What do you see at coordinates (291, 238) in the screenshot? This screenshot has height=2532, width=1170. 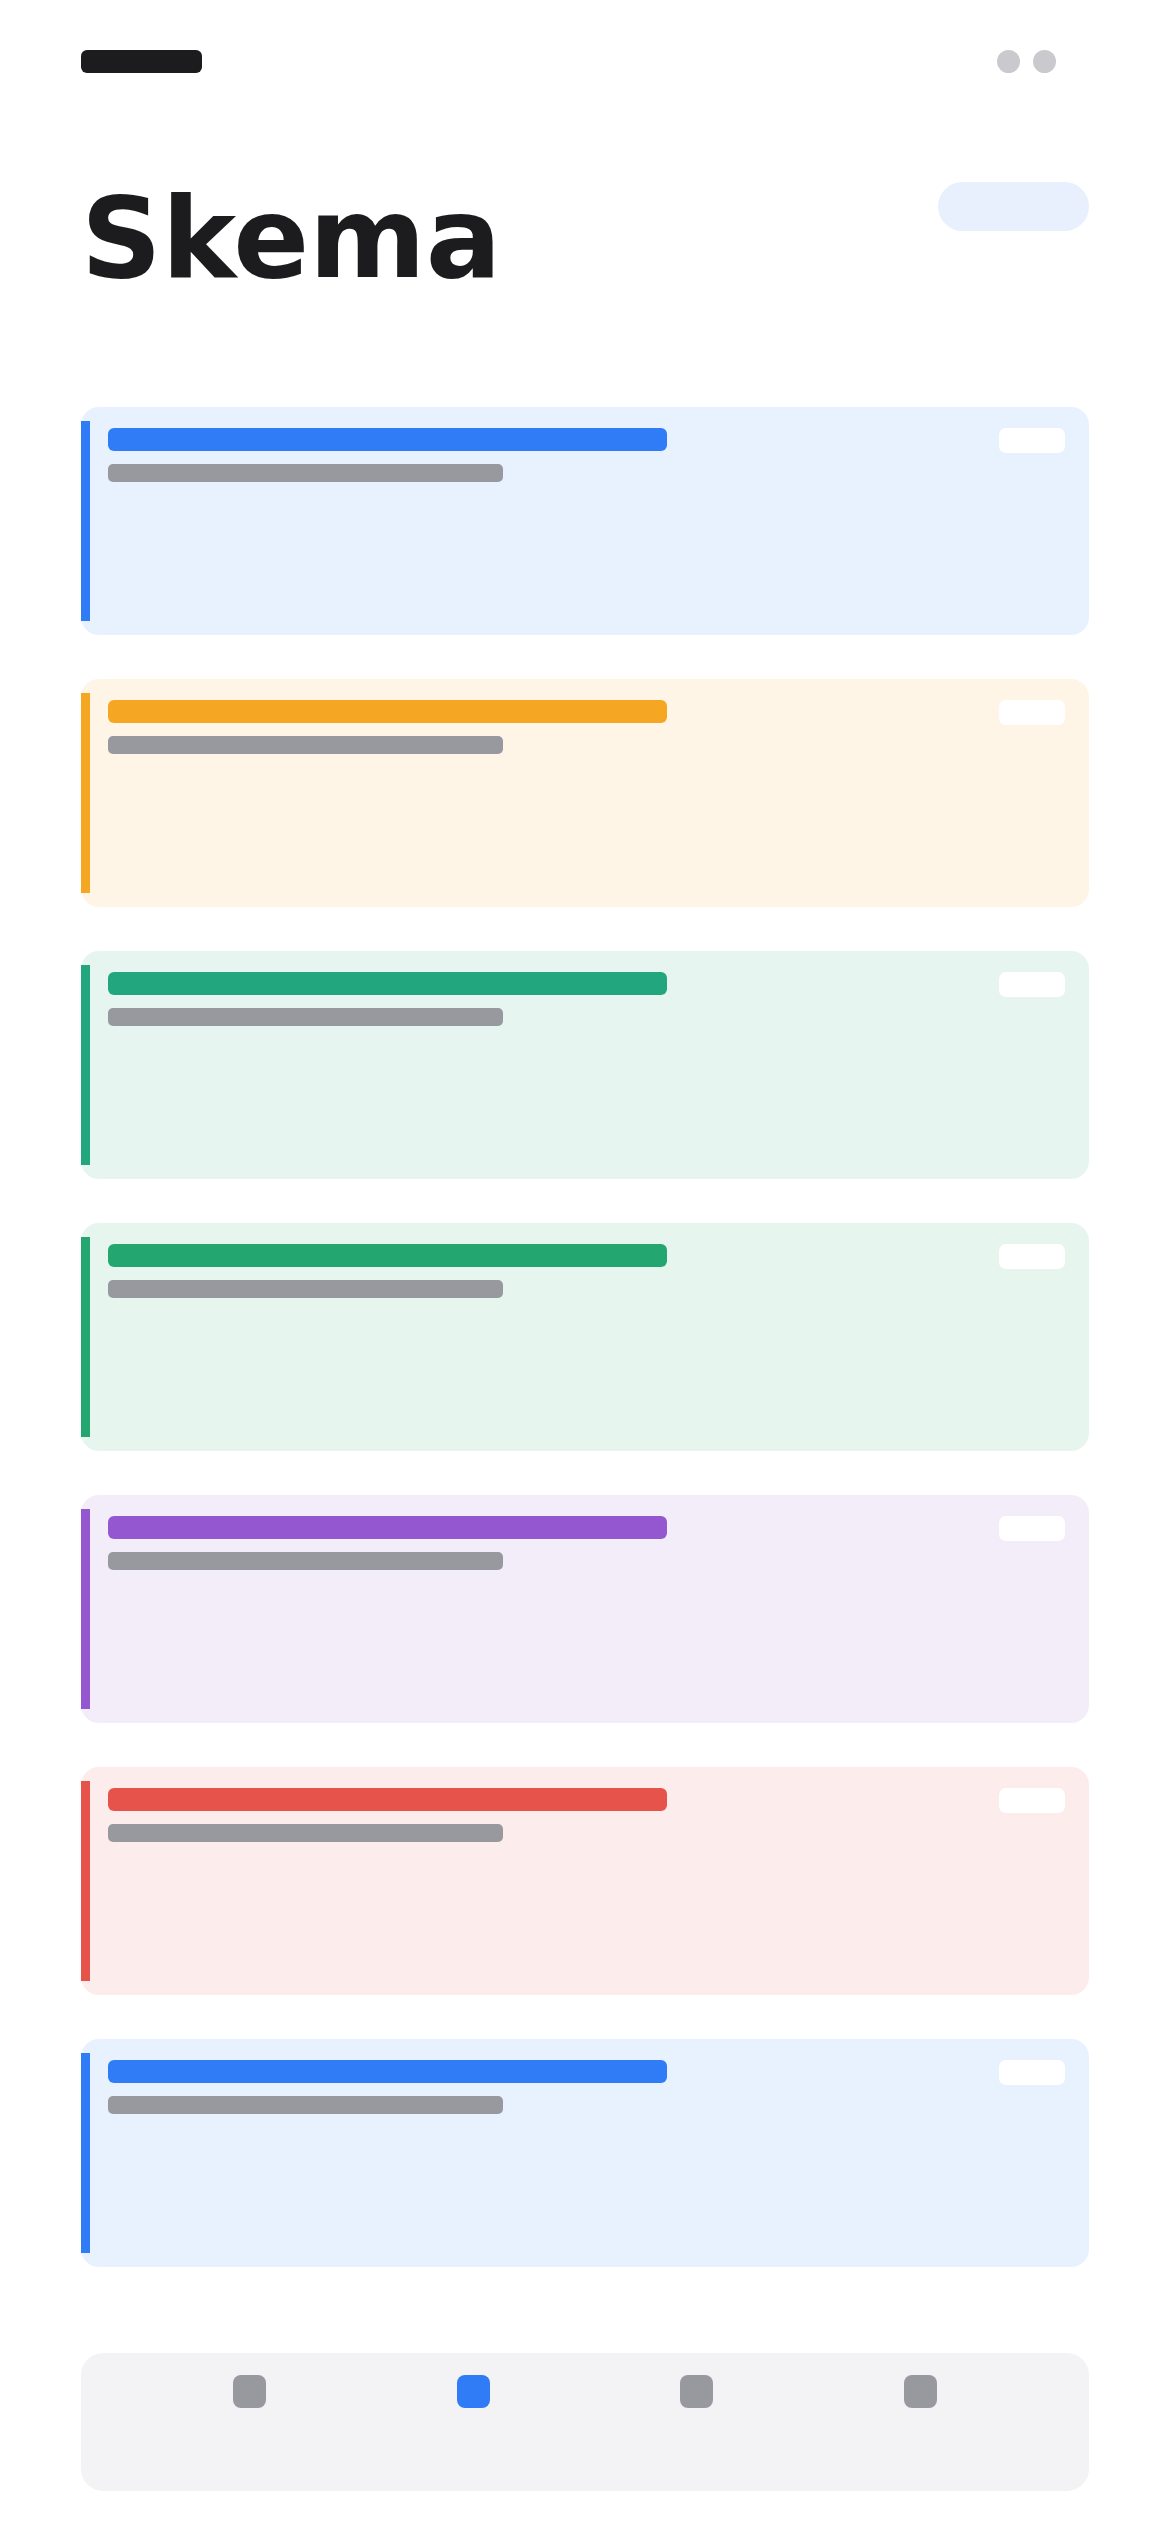 I see `page-title: Skema` at bounding box center [291, 238].